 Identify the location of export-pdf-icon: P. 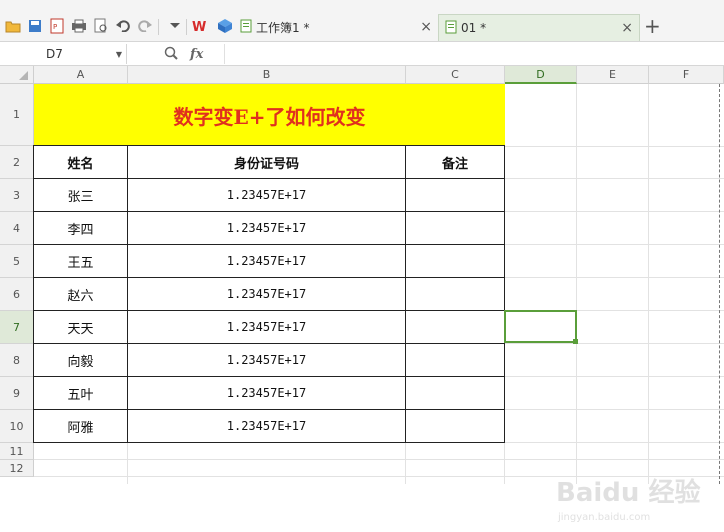
(57, 26).